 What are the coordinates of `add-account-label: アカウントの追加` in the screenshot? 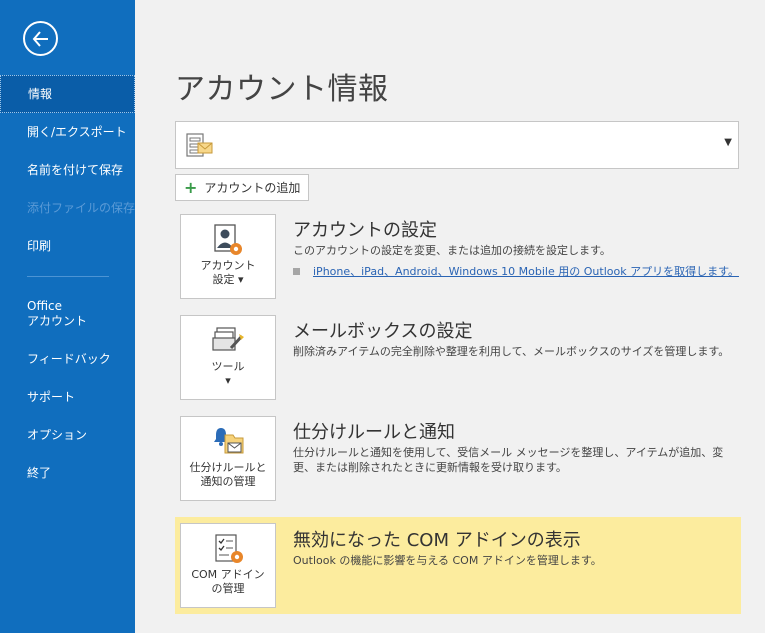 It's located at (252, 188).